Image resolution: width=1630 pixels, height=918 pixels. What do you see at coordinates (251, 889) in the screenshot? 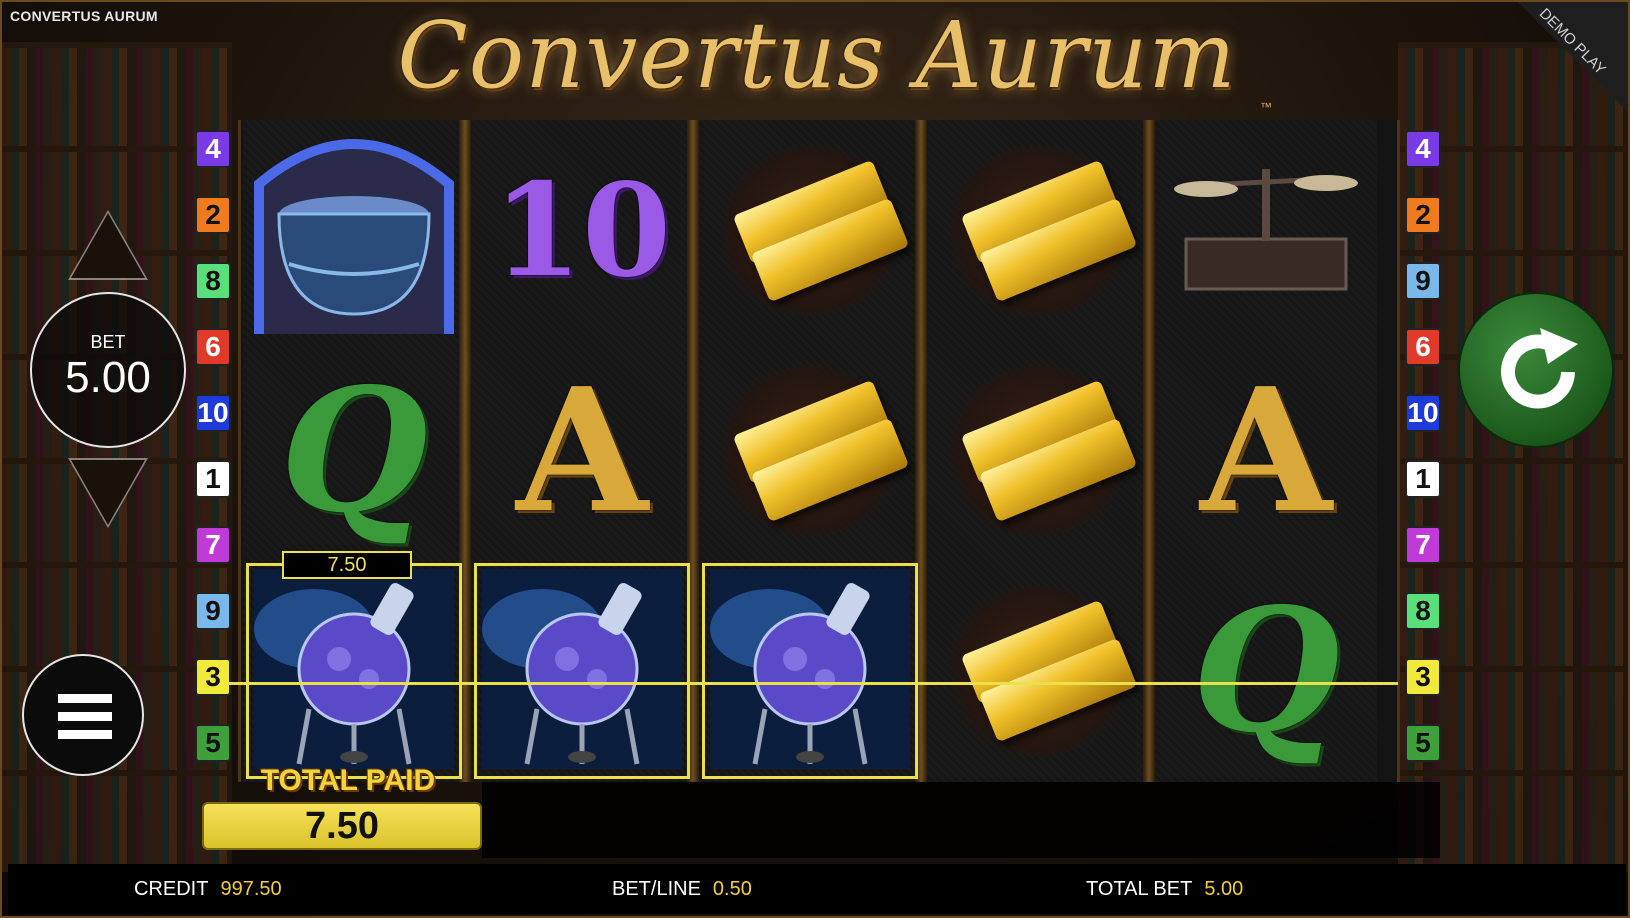
I see `credit-value: 997.50` at bounding box center [251, 889].